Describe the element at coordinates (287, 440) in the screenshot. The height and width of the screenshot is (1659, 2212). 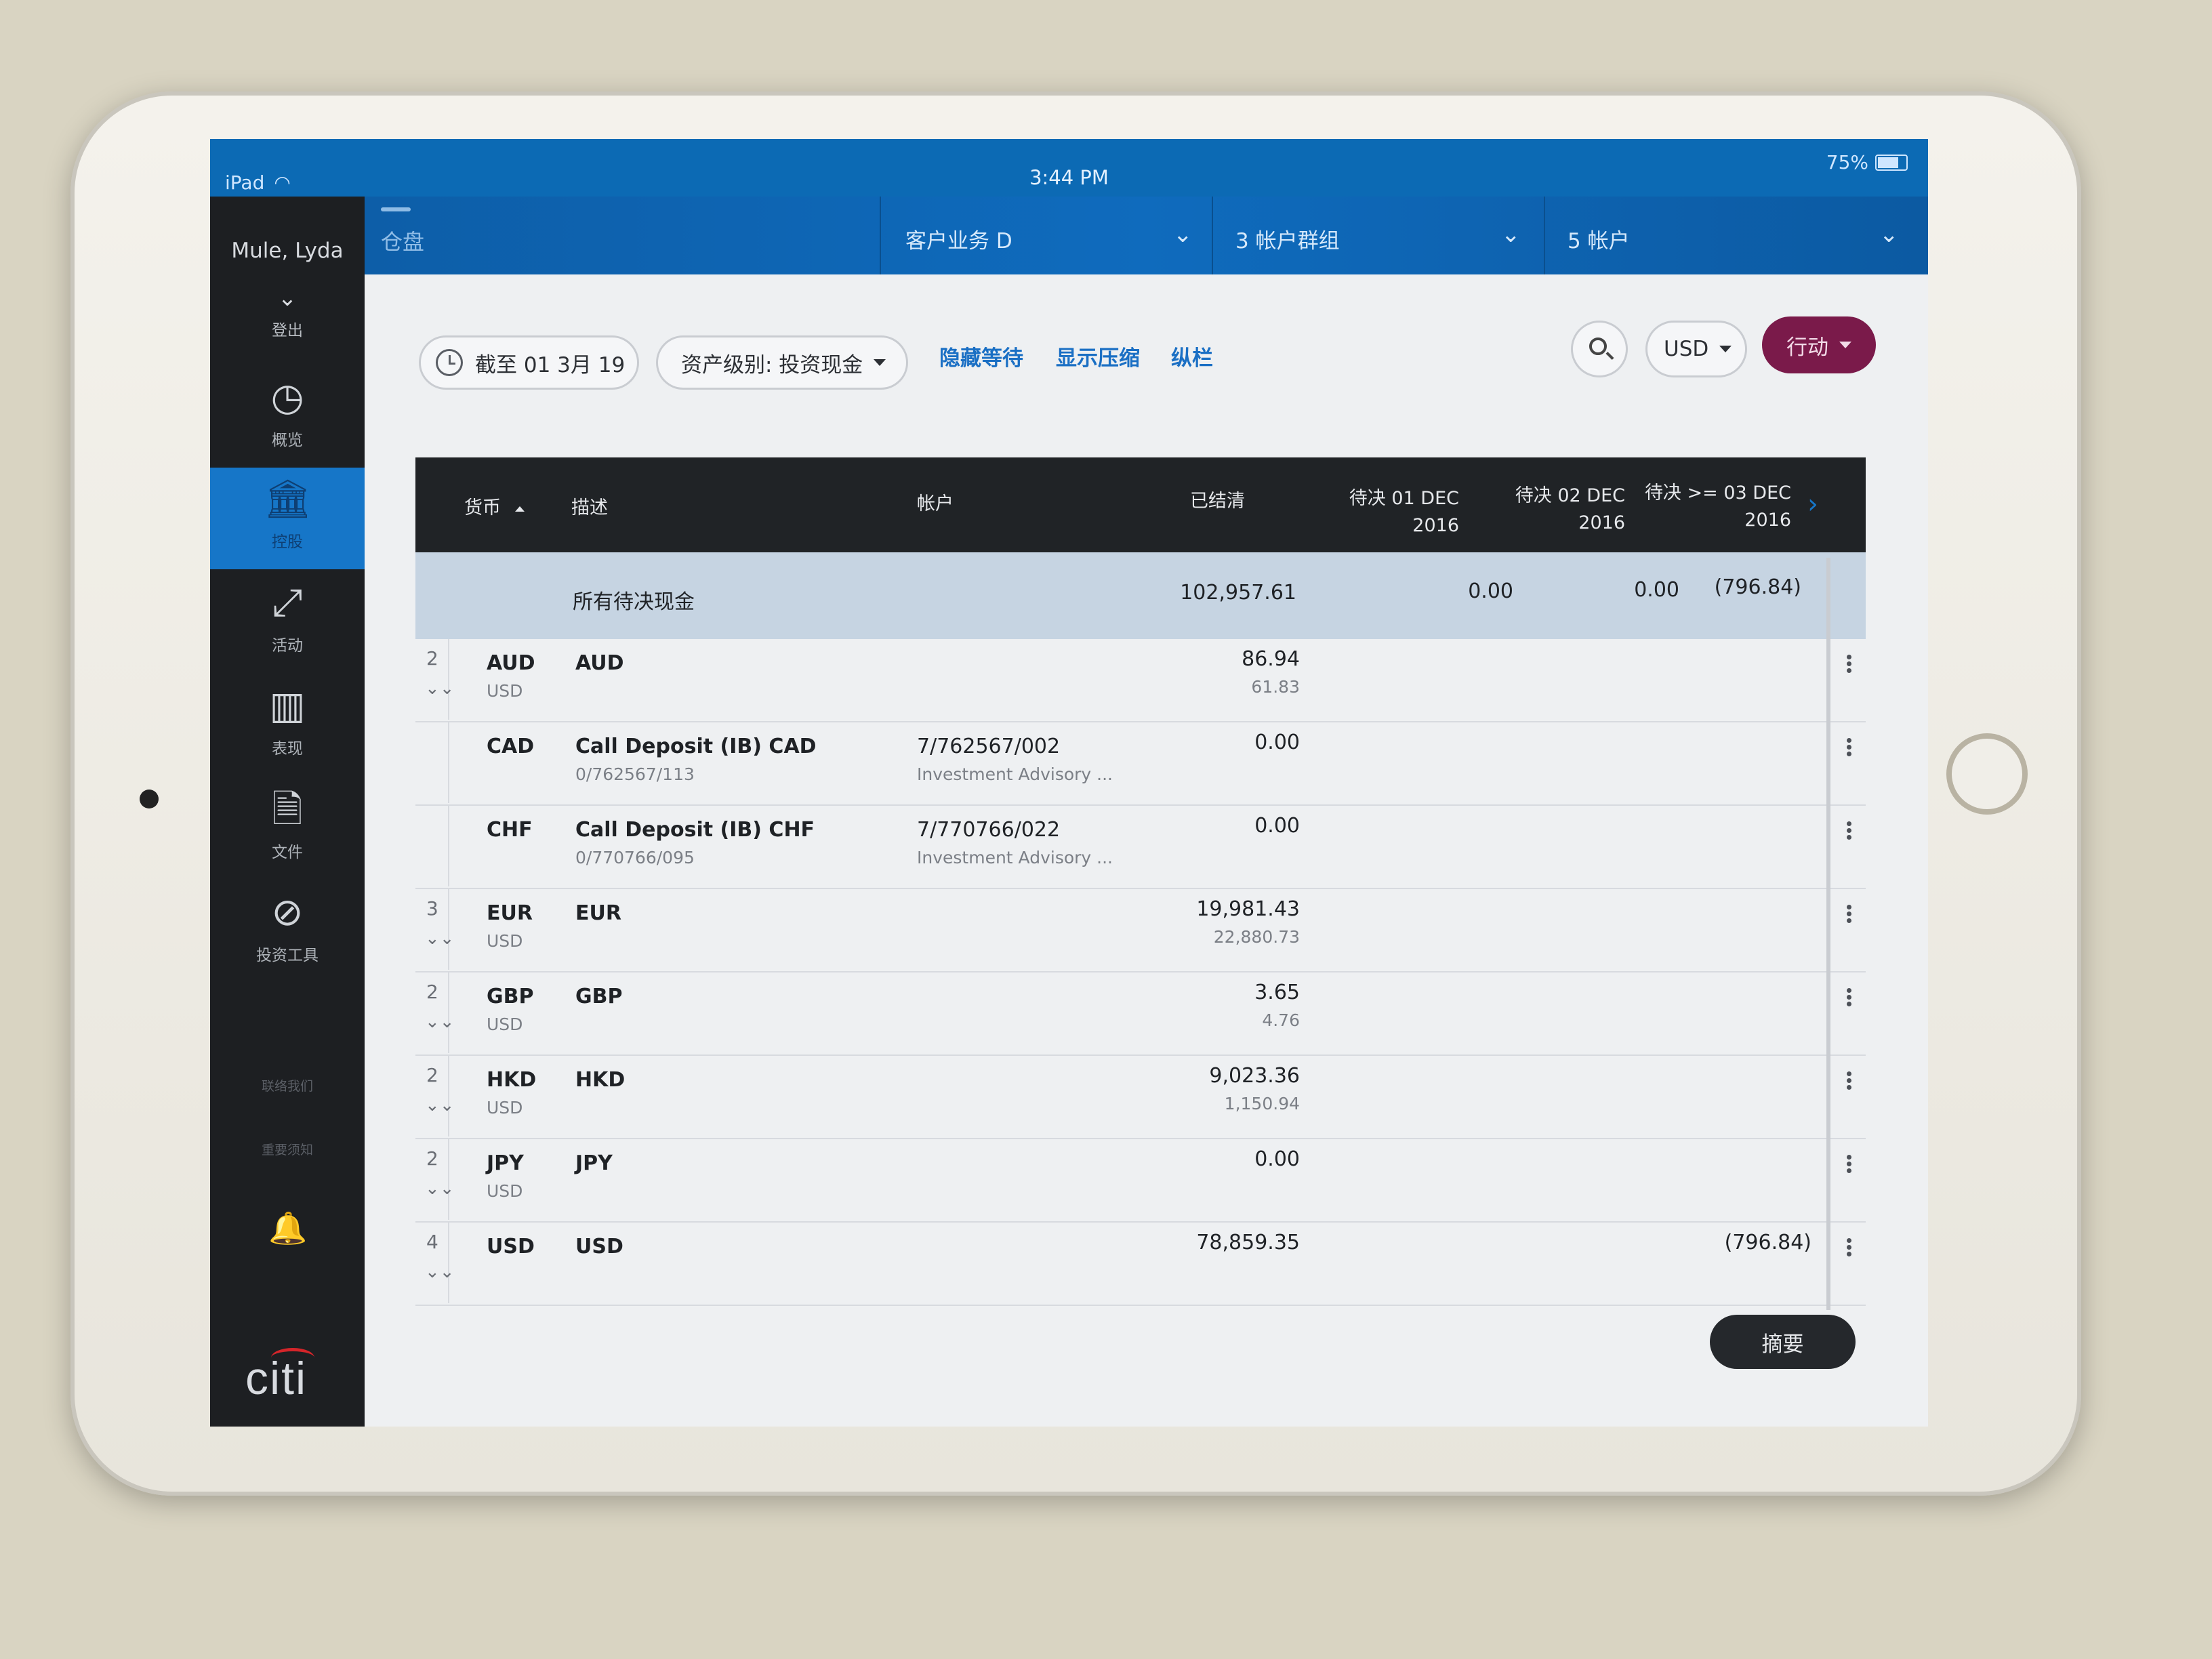
I see `sidebar-item-label: 概览` at that location.